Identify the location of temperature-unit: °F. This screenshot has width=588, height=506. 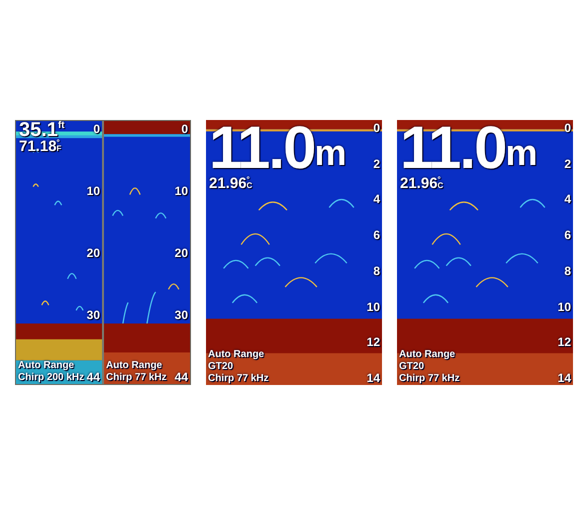
(59, 146).